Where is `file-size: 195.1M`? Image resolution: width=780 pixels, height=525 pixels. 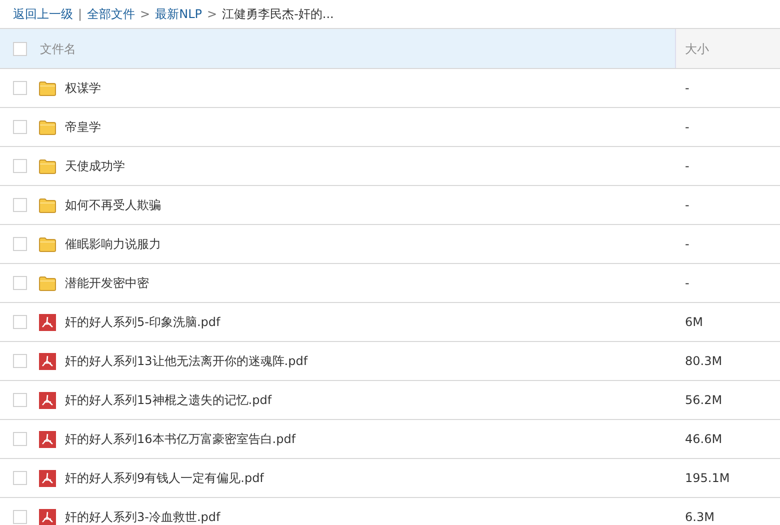 file-size: 195.1M is located at coordinates (707, 478).